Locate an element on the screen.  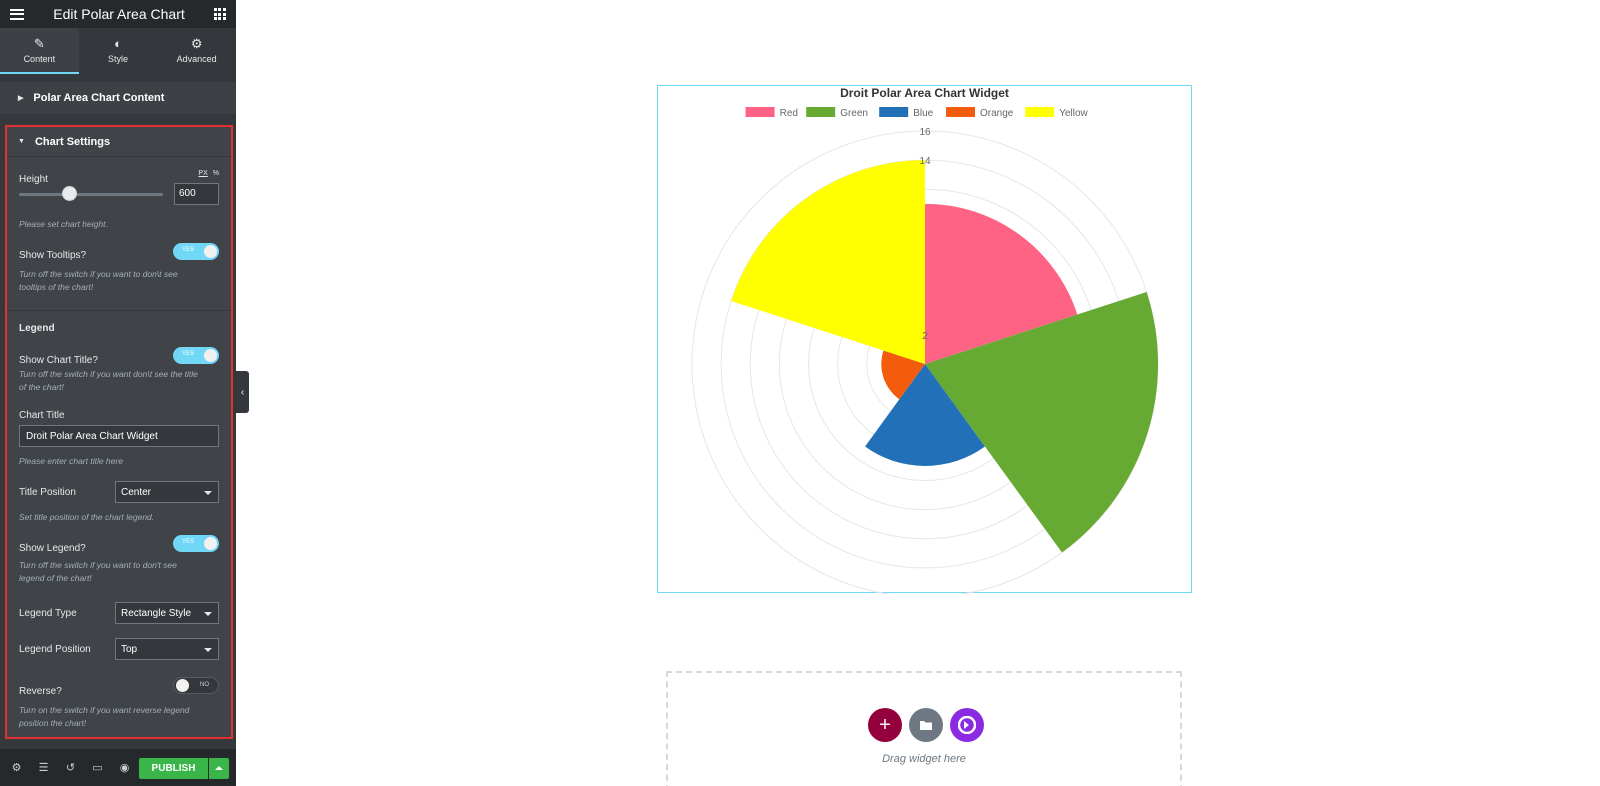
legend-type-control: Legend Type Rectangle Style is located at coordinates (119, 613).